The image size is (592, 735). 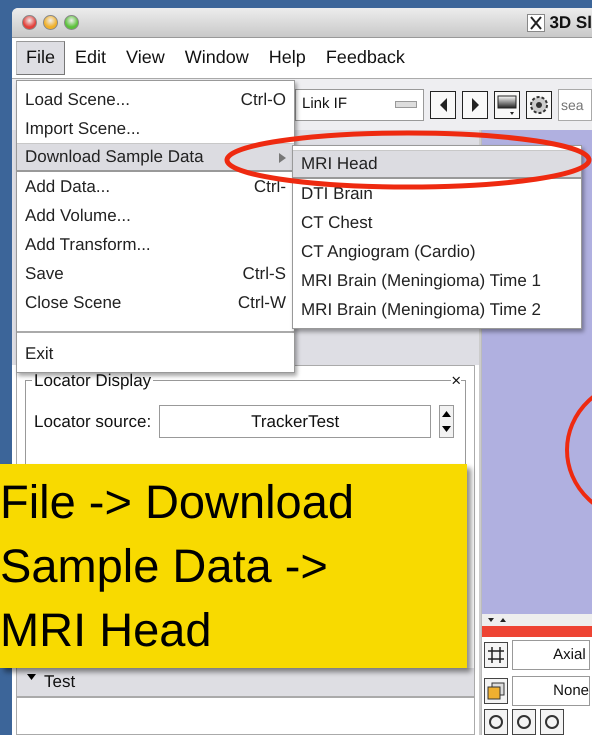 I want to click on menu-item: Add Data... Ctrl-, so click(x=155, y=186).